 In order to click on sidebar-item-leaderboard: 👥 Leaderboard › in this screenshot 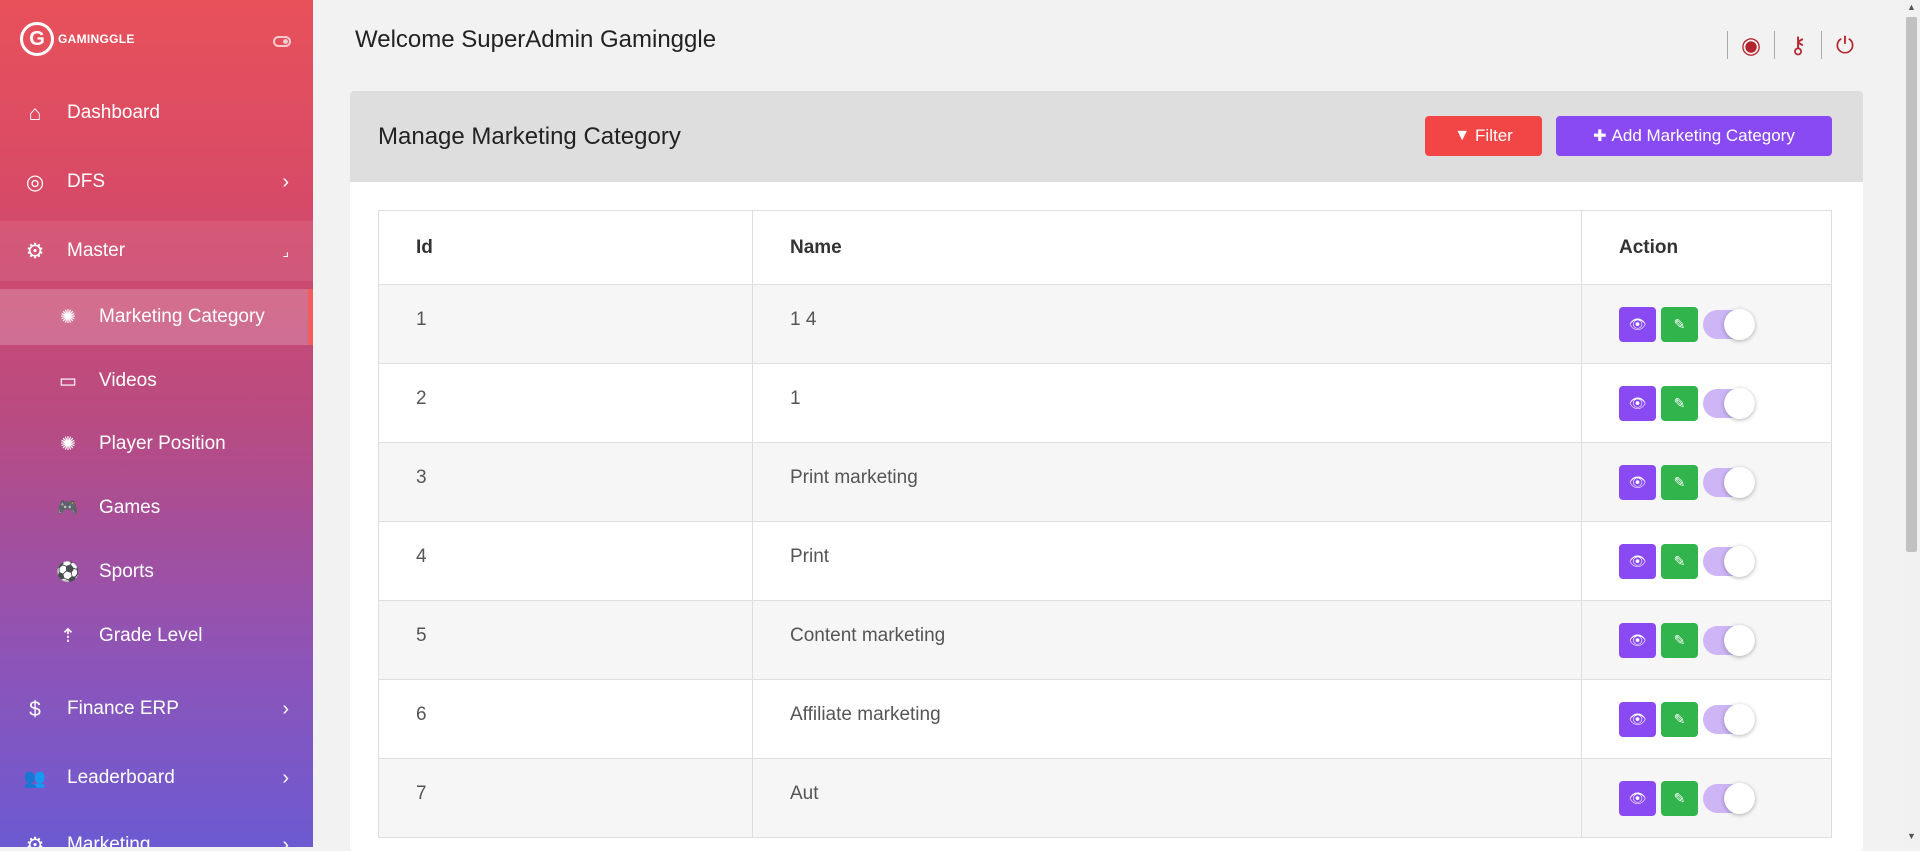, I will do `click(156, 778)`.